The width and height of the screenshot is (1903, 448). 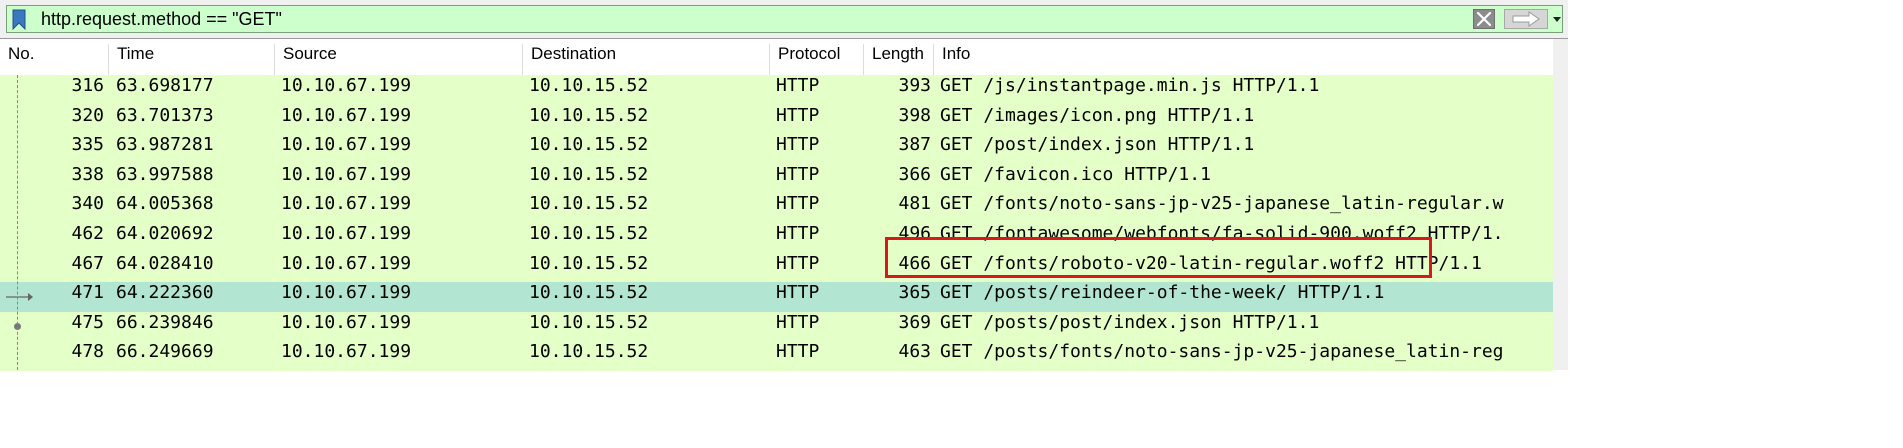 What do you see at coordinates (87, 174) in the screenshot?
I see `cell-no: 338` at bounding box center [87, 174].